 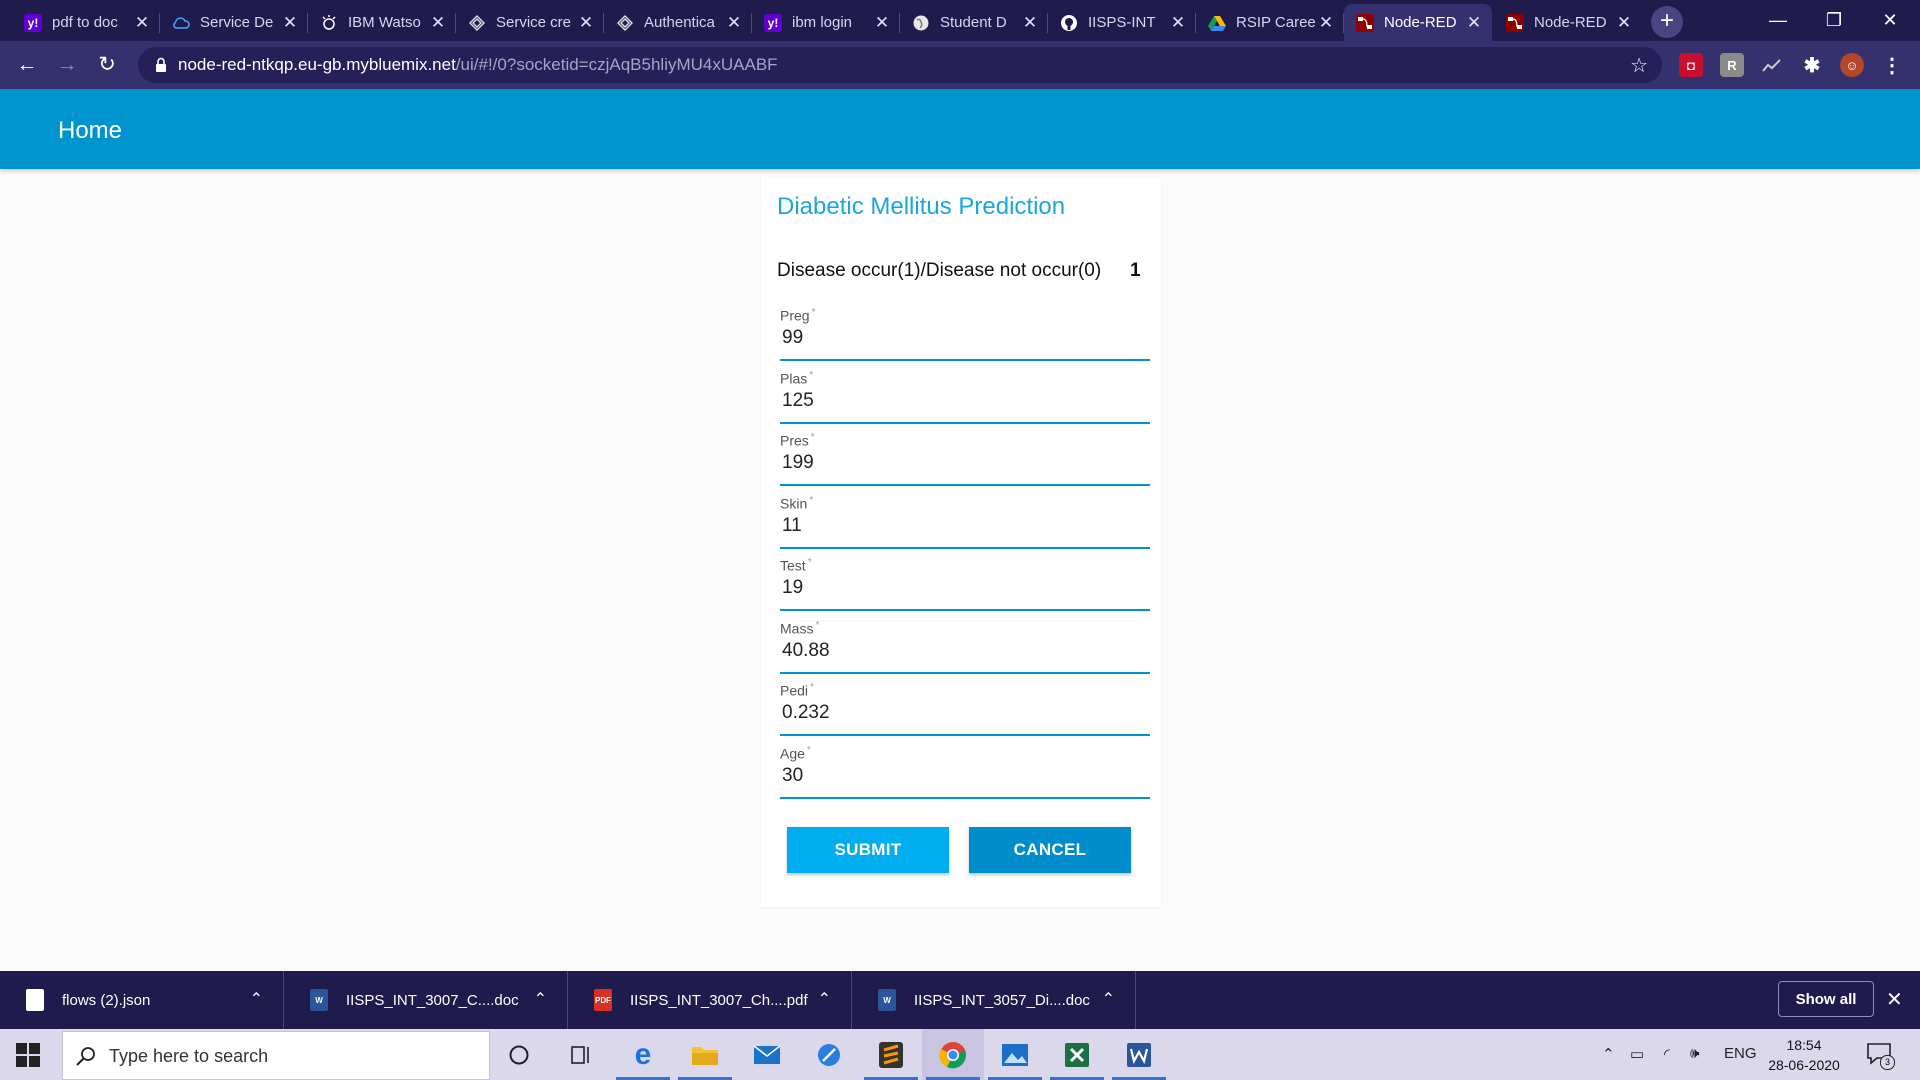 I want to click on download-item: W IISPS_INT_3007_C....doc ⌃, so click(x=426, y=1000).